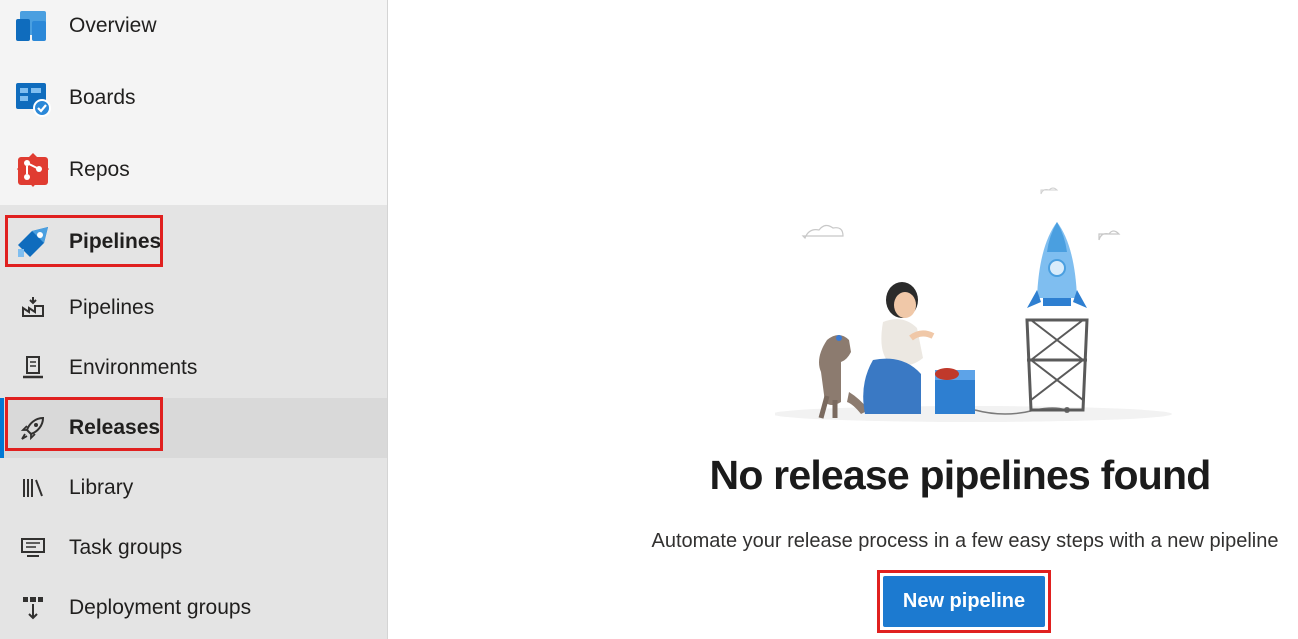  What do you see at coordinates (193, 488) in the screenshot?
I see `sidebar-subitem-library: Library` at bounding box center [193, 488].